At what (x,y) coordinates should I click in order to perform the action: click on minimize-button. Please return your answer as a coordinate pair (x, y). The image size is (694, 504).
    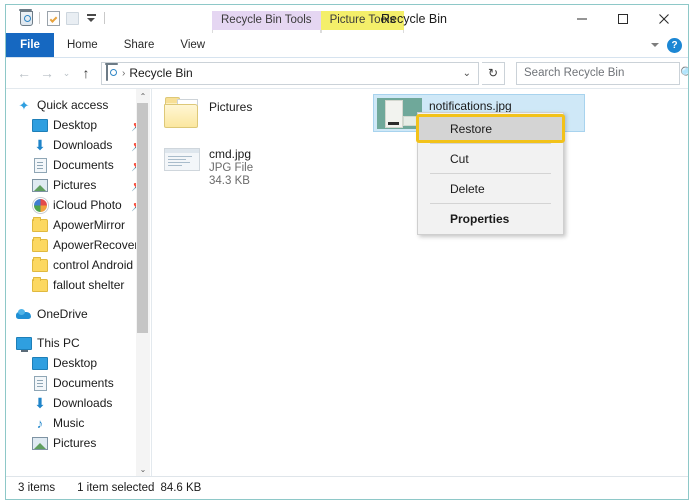
    Looking at the image, I should click on (581, 19).